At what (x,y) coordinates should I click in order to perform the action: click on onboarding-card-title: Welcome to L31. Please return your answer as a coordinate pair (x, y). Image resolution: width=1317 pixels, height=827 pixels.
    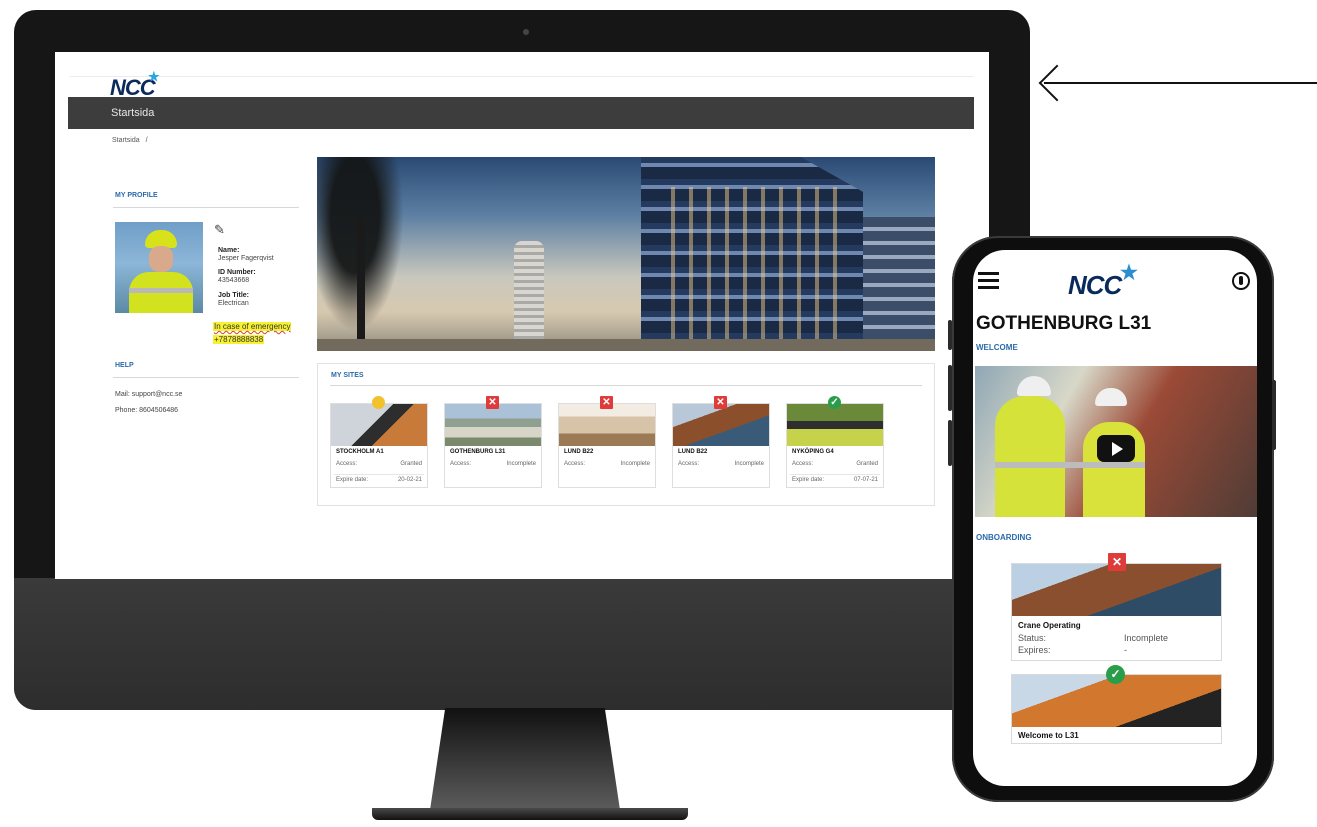
    Looking at the image, I should click on (1048, 735).